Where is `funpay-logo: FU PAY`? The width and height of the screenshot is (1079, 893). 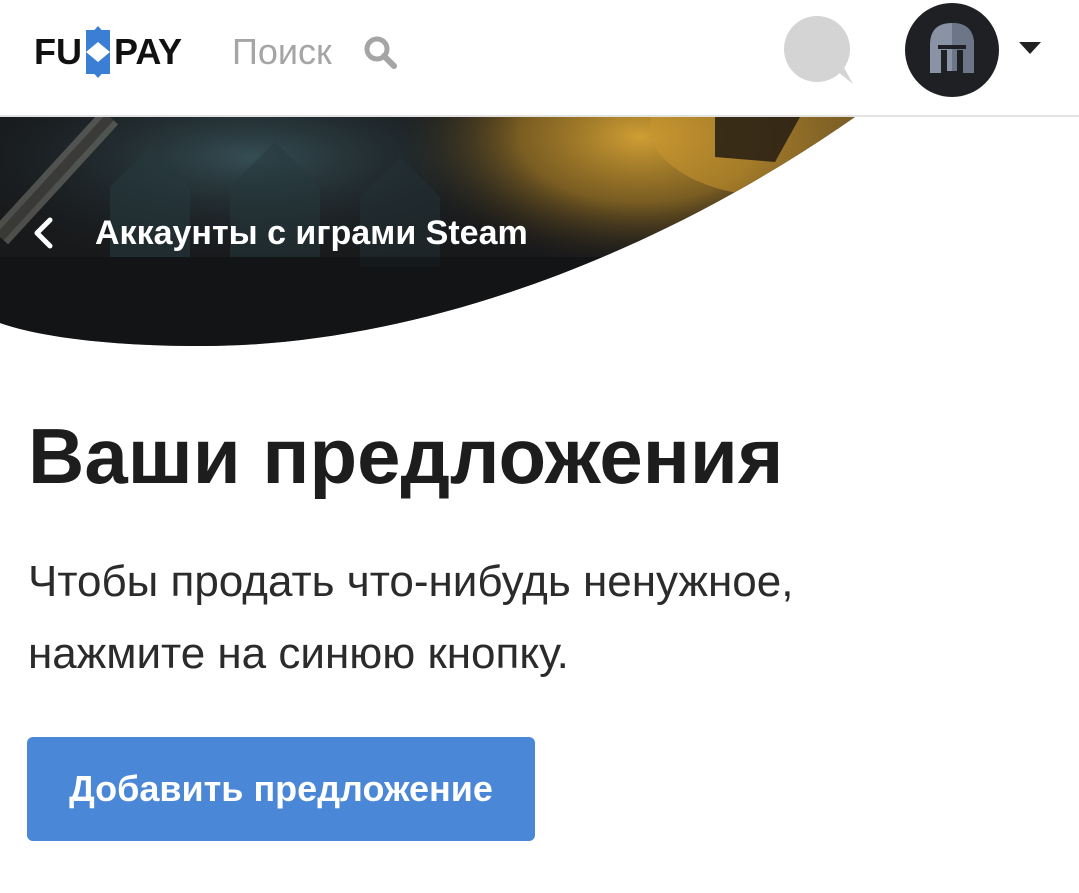 funpay-logo: FU PAY is located at coordinates (108, 52).